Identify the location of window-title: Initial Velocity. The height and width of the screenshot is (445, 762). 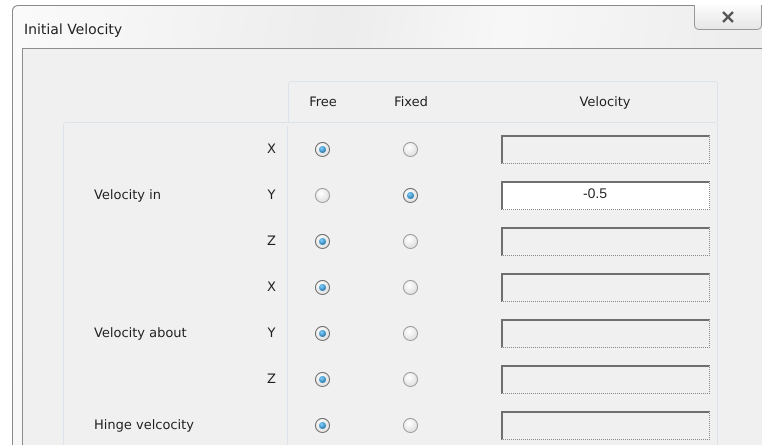
(73, 30).